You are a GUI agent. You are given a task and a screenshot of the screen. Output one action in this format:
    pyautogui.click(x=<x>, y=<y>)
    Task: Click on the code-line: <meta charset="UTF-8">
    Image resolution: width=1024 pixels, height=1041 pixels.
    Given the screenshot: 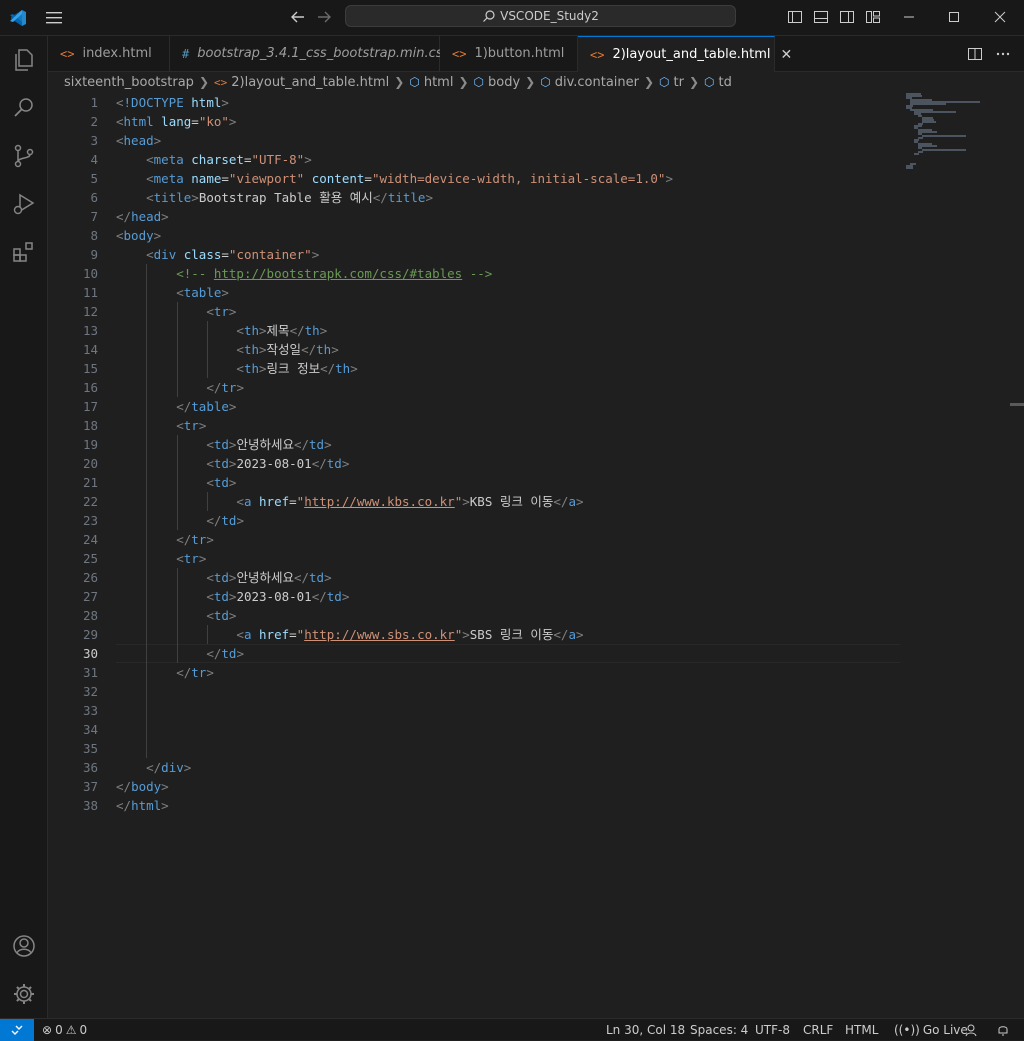 What is the action you would take?
    pyautogui.click(x=214, y=159)
    